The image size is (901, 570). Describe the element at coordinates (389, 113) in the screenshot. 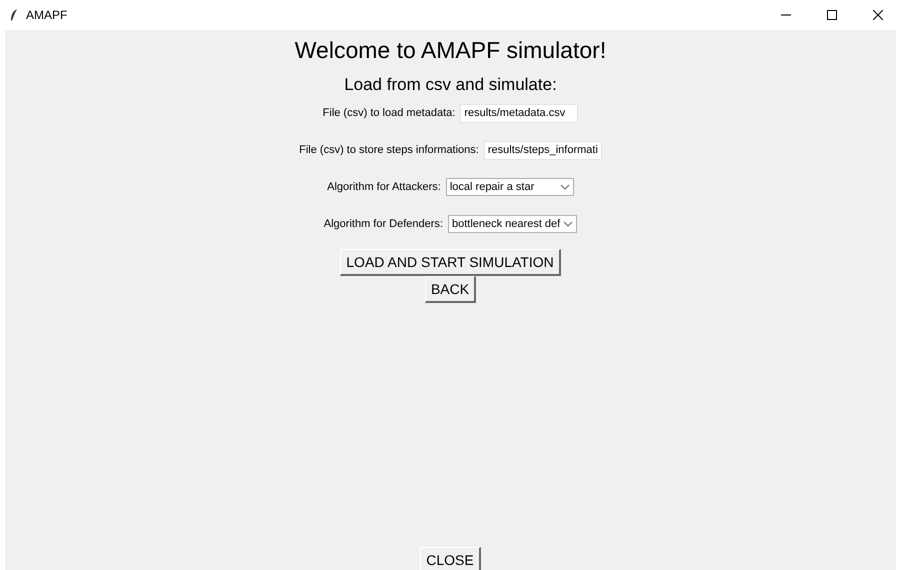

I see `field-label: File (csv) to load metadata:` at that location.